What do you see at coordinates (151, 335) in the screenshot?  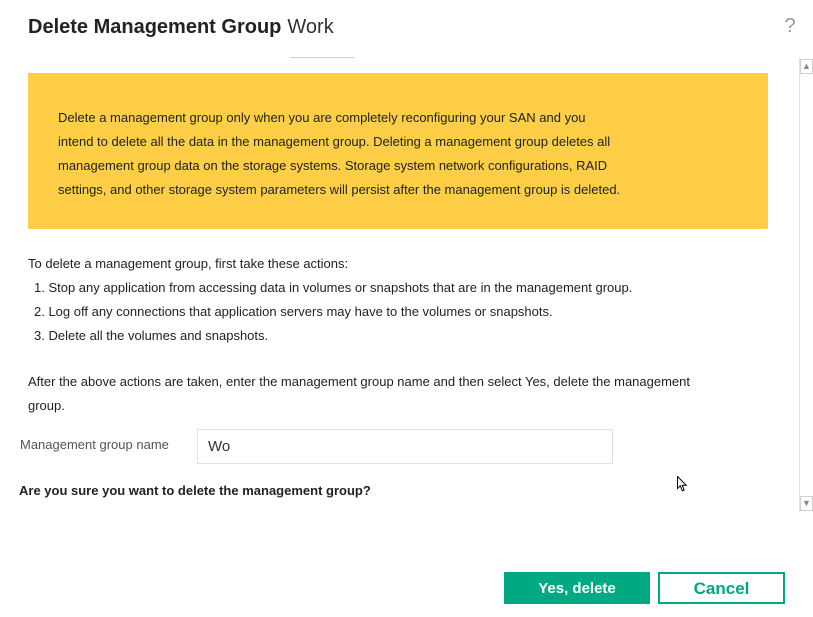 I see `step-item: 3. Delete all the volumes and snapshots.` at bounding box center [151, 335].